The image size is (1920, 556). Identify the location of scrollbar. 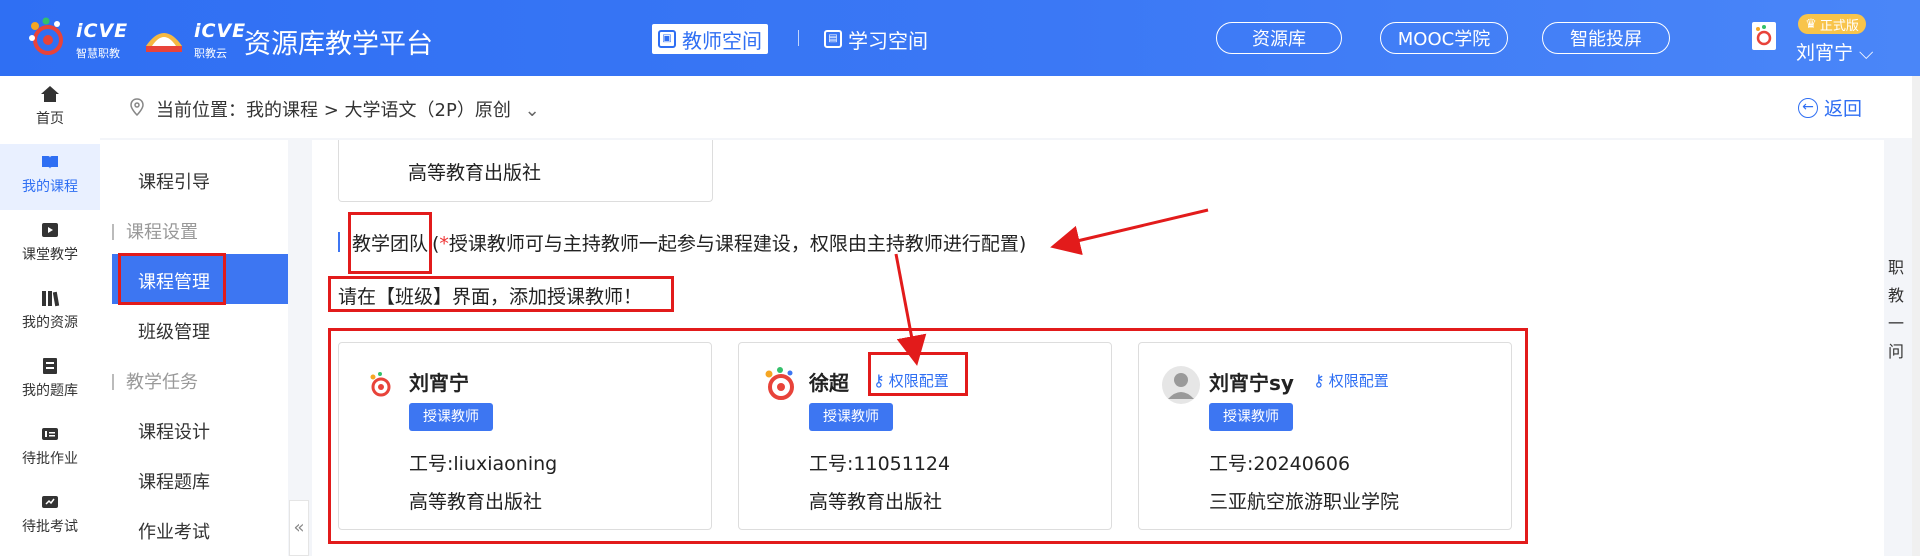
(1916, 316).